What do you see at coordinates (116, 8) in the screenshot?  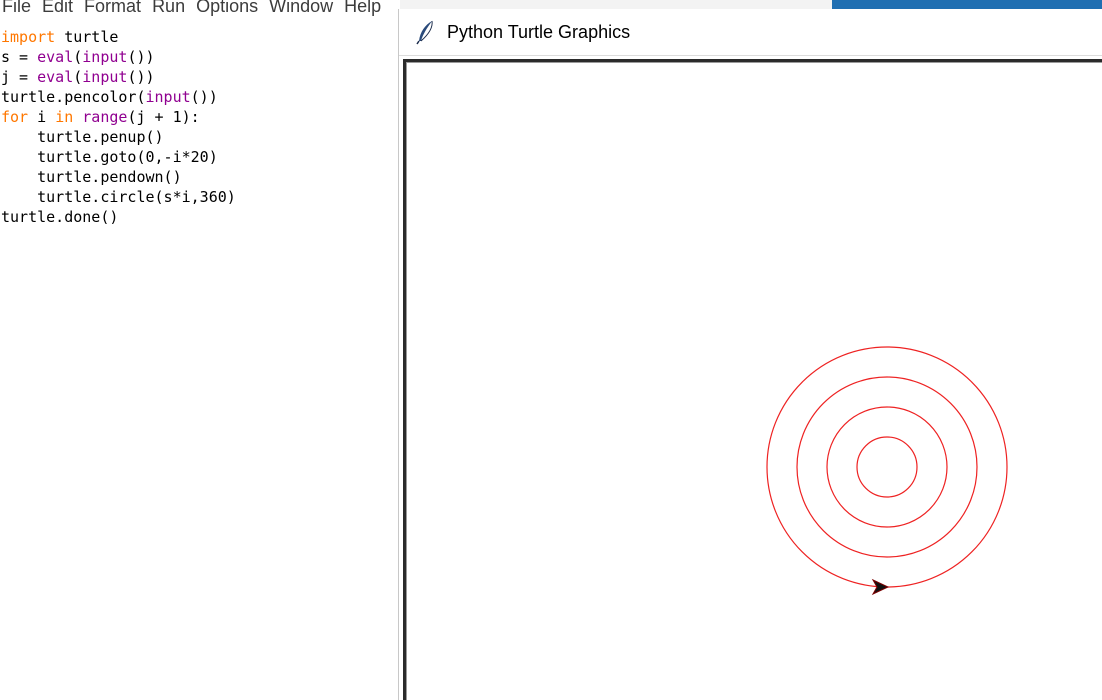 I see `menu-item-format: Format` at bounding box center [116, 8].